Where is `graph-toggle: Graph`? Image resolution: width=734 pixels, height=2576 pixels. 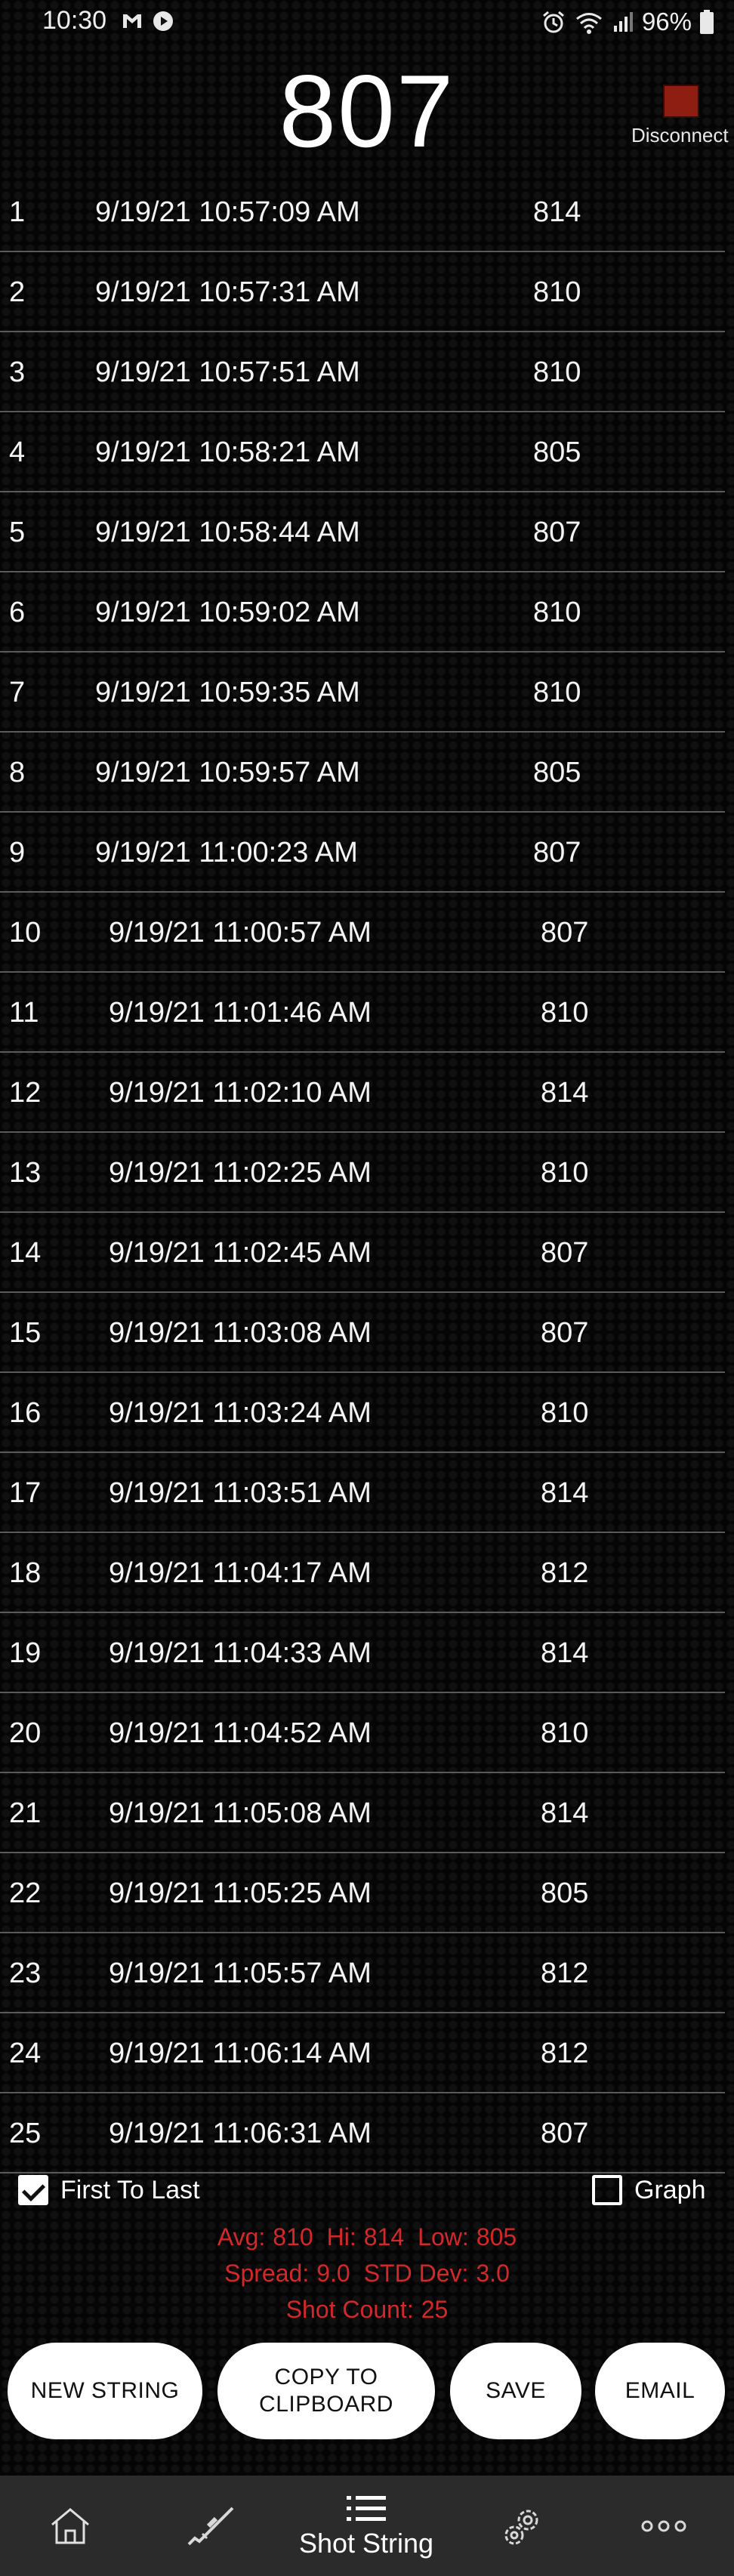 graph-toggle: Graph is located at coordinates (649, 2190).